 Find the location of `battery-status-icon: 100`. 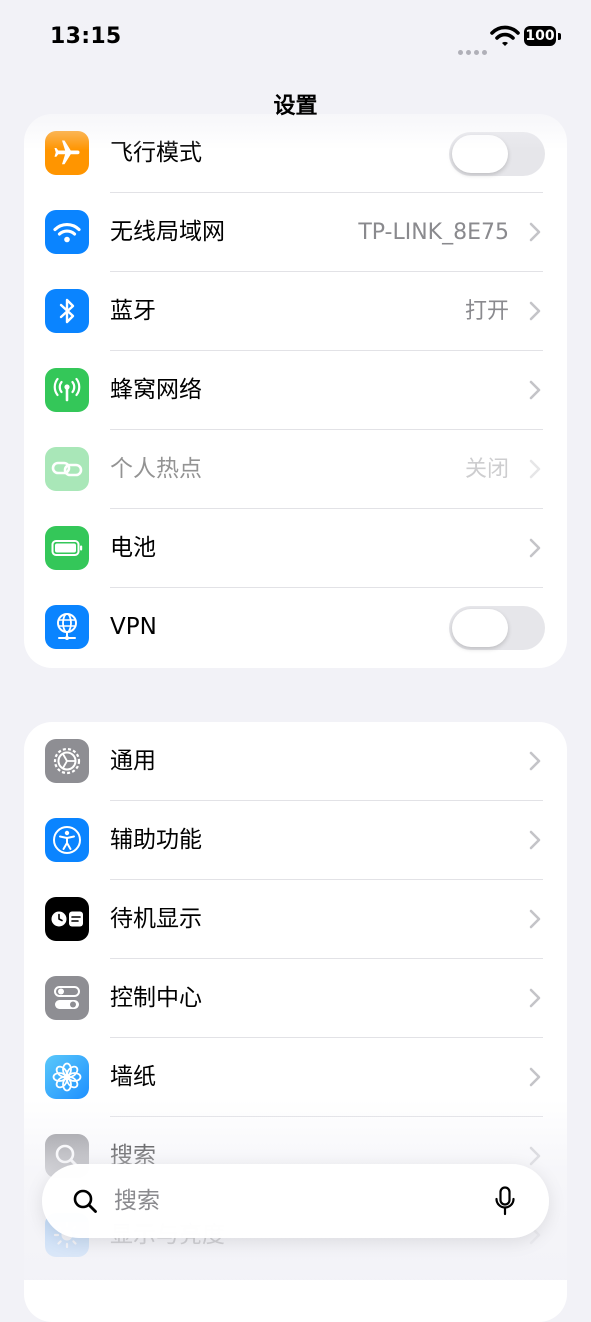

battery-status-icon: 100 is located at coordinates (544, 37).